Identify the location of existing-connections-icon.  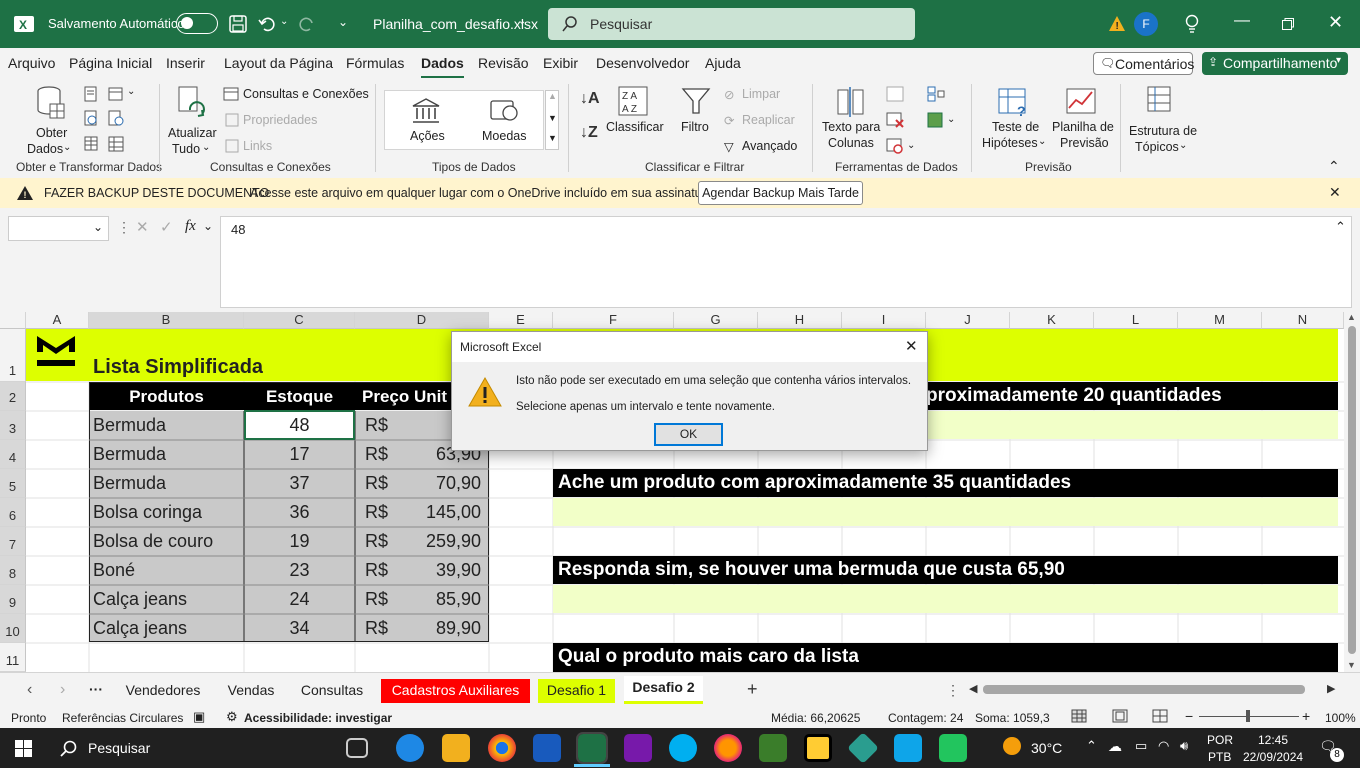
(116, 118).